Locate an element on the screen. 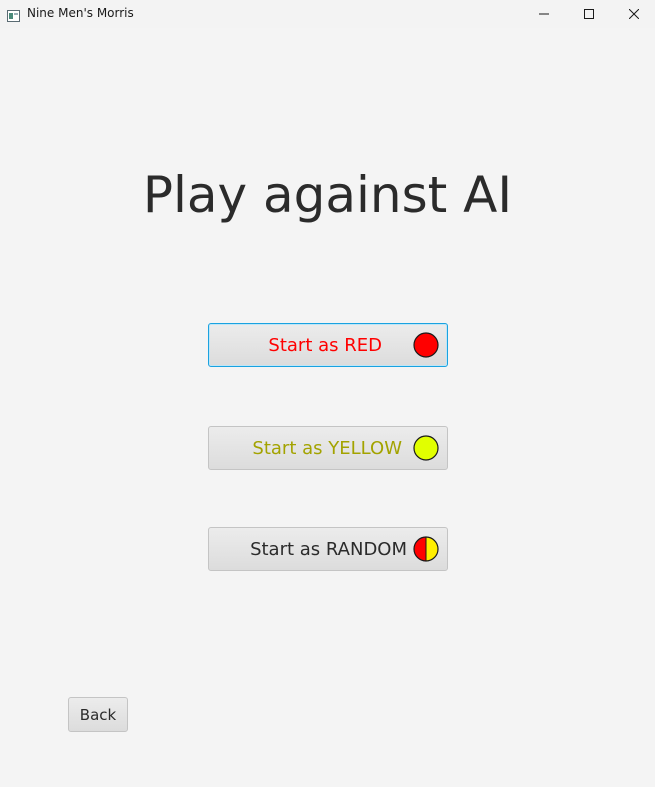 Image resolution: width=655 pixels, height=787 pixels. page-title: Play against AI is located at coordinates (327, 195).